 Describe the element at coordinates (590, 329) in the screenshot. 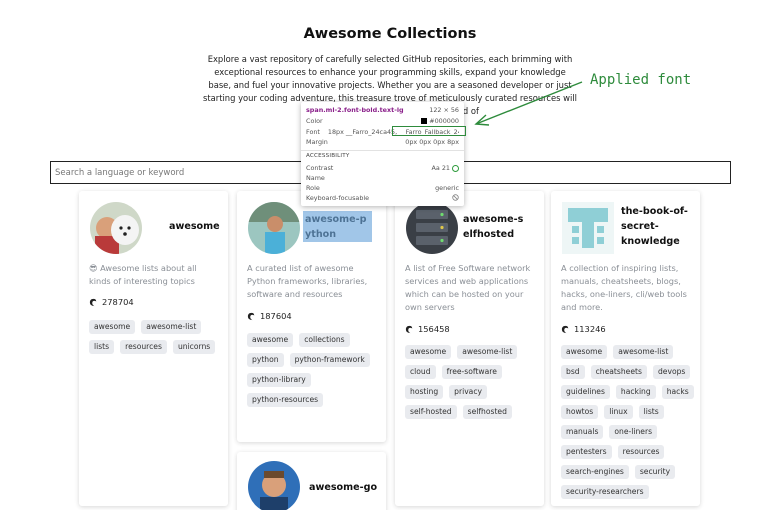

I see `star-count-value: 113246` at that location.